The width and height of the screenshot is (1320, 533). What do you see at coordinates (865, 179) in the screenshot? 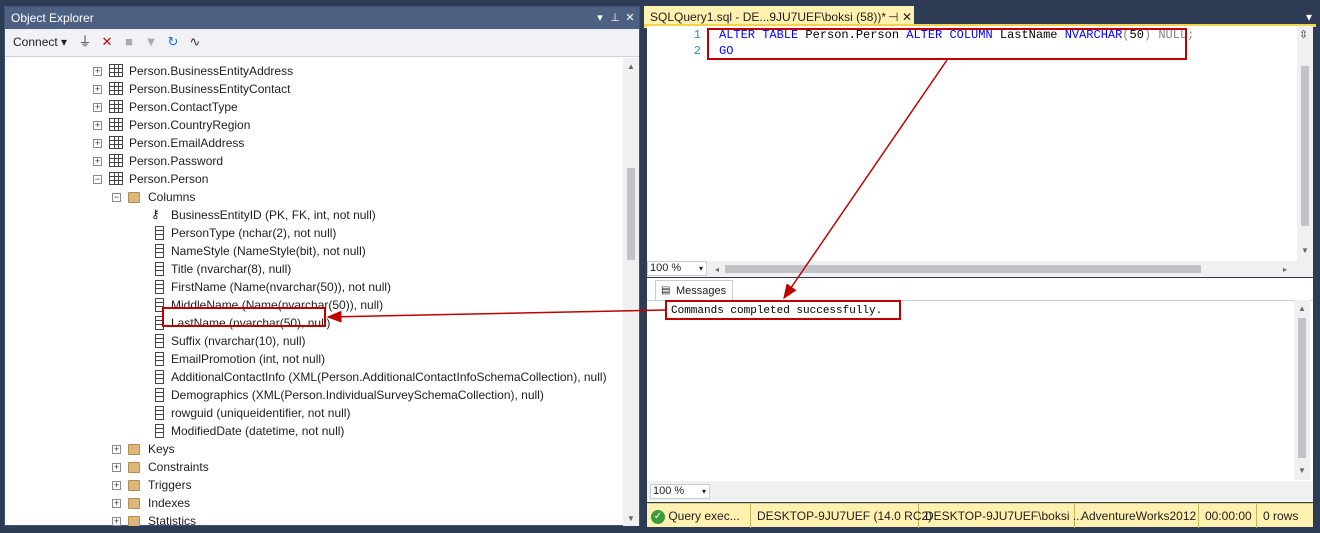
I see `arrow-query-to-message` at bounding box center [865, 179].